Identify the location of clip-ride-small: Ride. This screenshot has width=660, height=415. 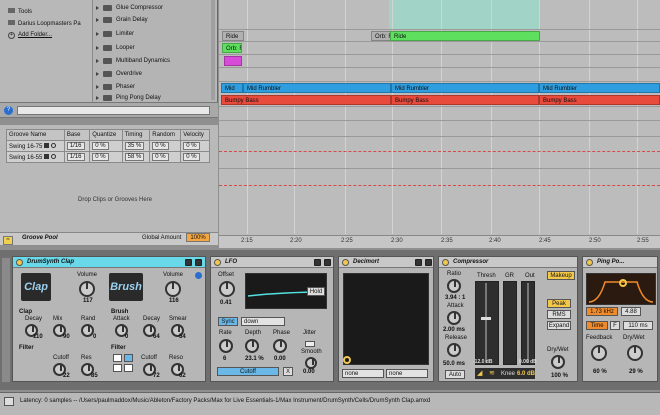
(233, 36).